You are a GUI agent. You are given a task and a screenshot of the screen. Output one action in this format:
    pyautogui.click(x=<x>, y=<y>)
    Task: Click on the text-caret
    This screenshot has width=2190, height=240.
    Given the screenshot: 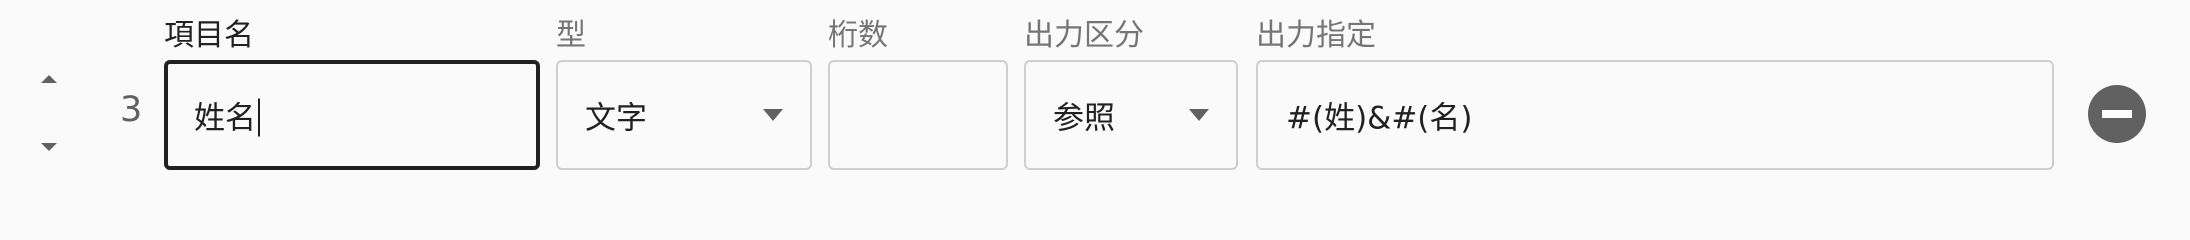 What is the action you would take?
    pyautogui.click(x=259, y=117)
    